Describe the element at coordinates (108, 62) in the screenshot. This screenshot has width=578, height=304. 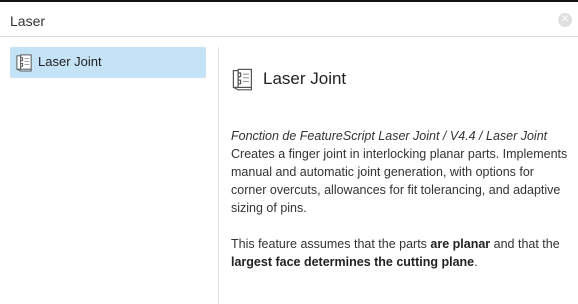
I see `list-item-laser-joint: Laser Joint` at that location.